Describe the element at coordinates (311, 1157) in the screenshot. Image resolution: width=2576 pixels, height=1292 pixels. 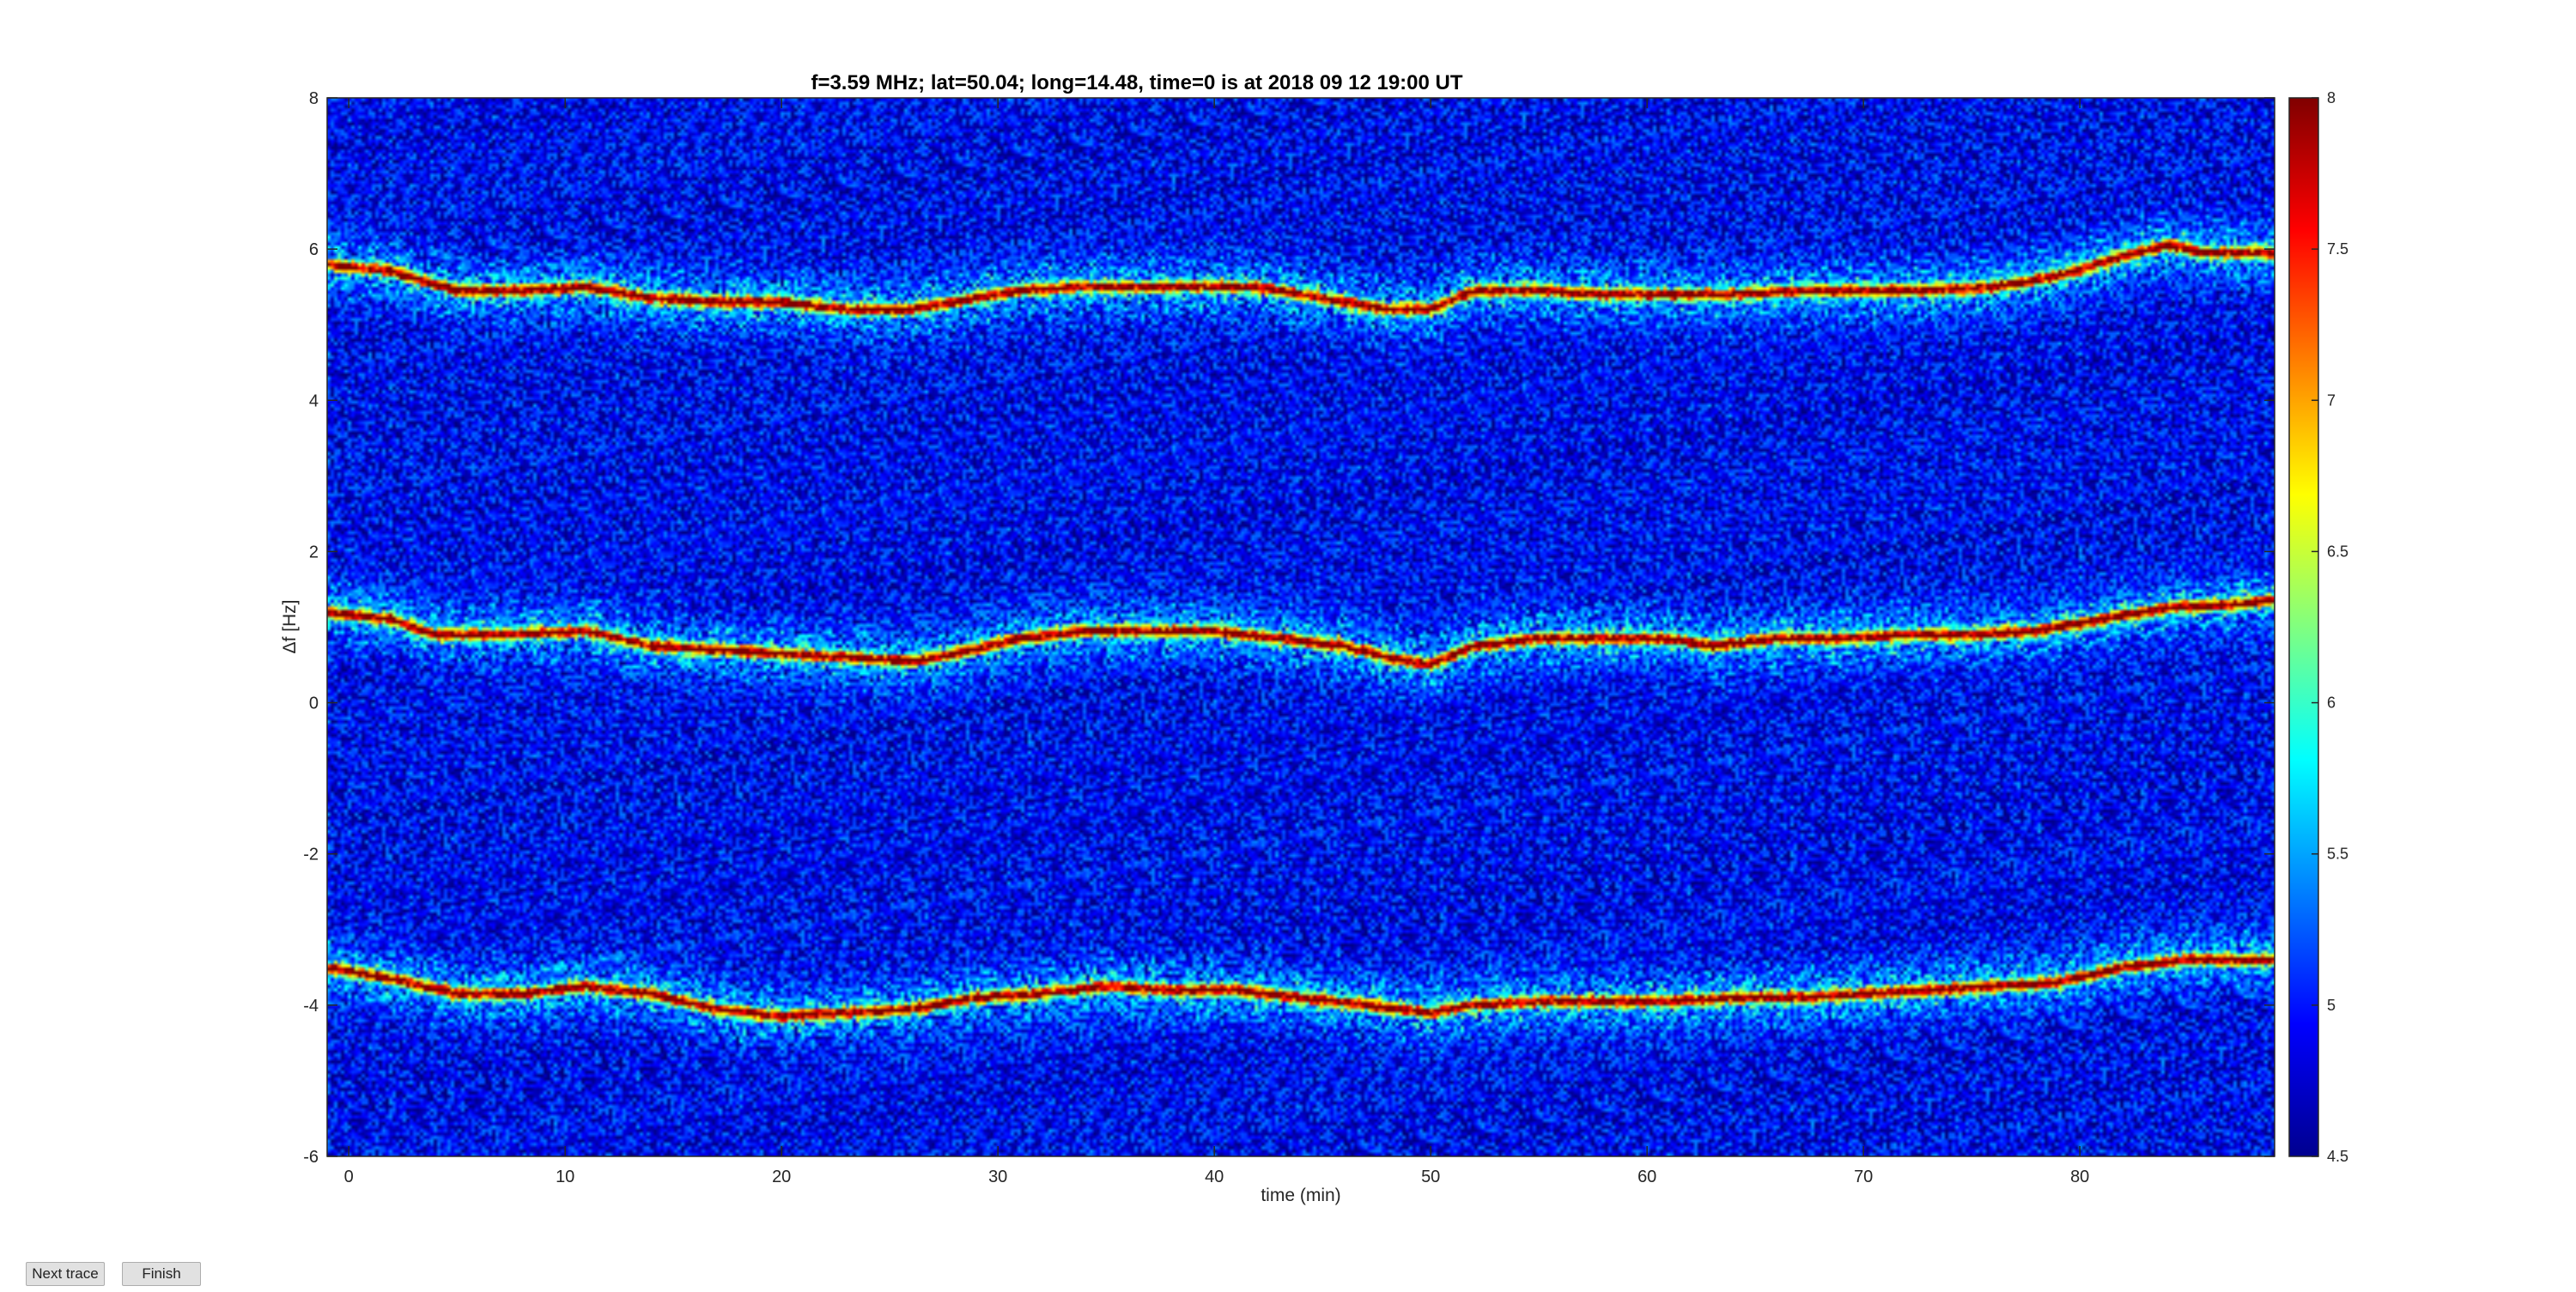
I see `y-tick-label: -6` at that location.